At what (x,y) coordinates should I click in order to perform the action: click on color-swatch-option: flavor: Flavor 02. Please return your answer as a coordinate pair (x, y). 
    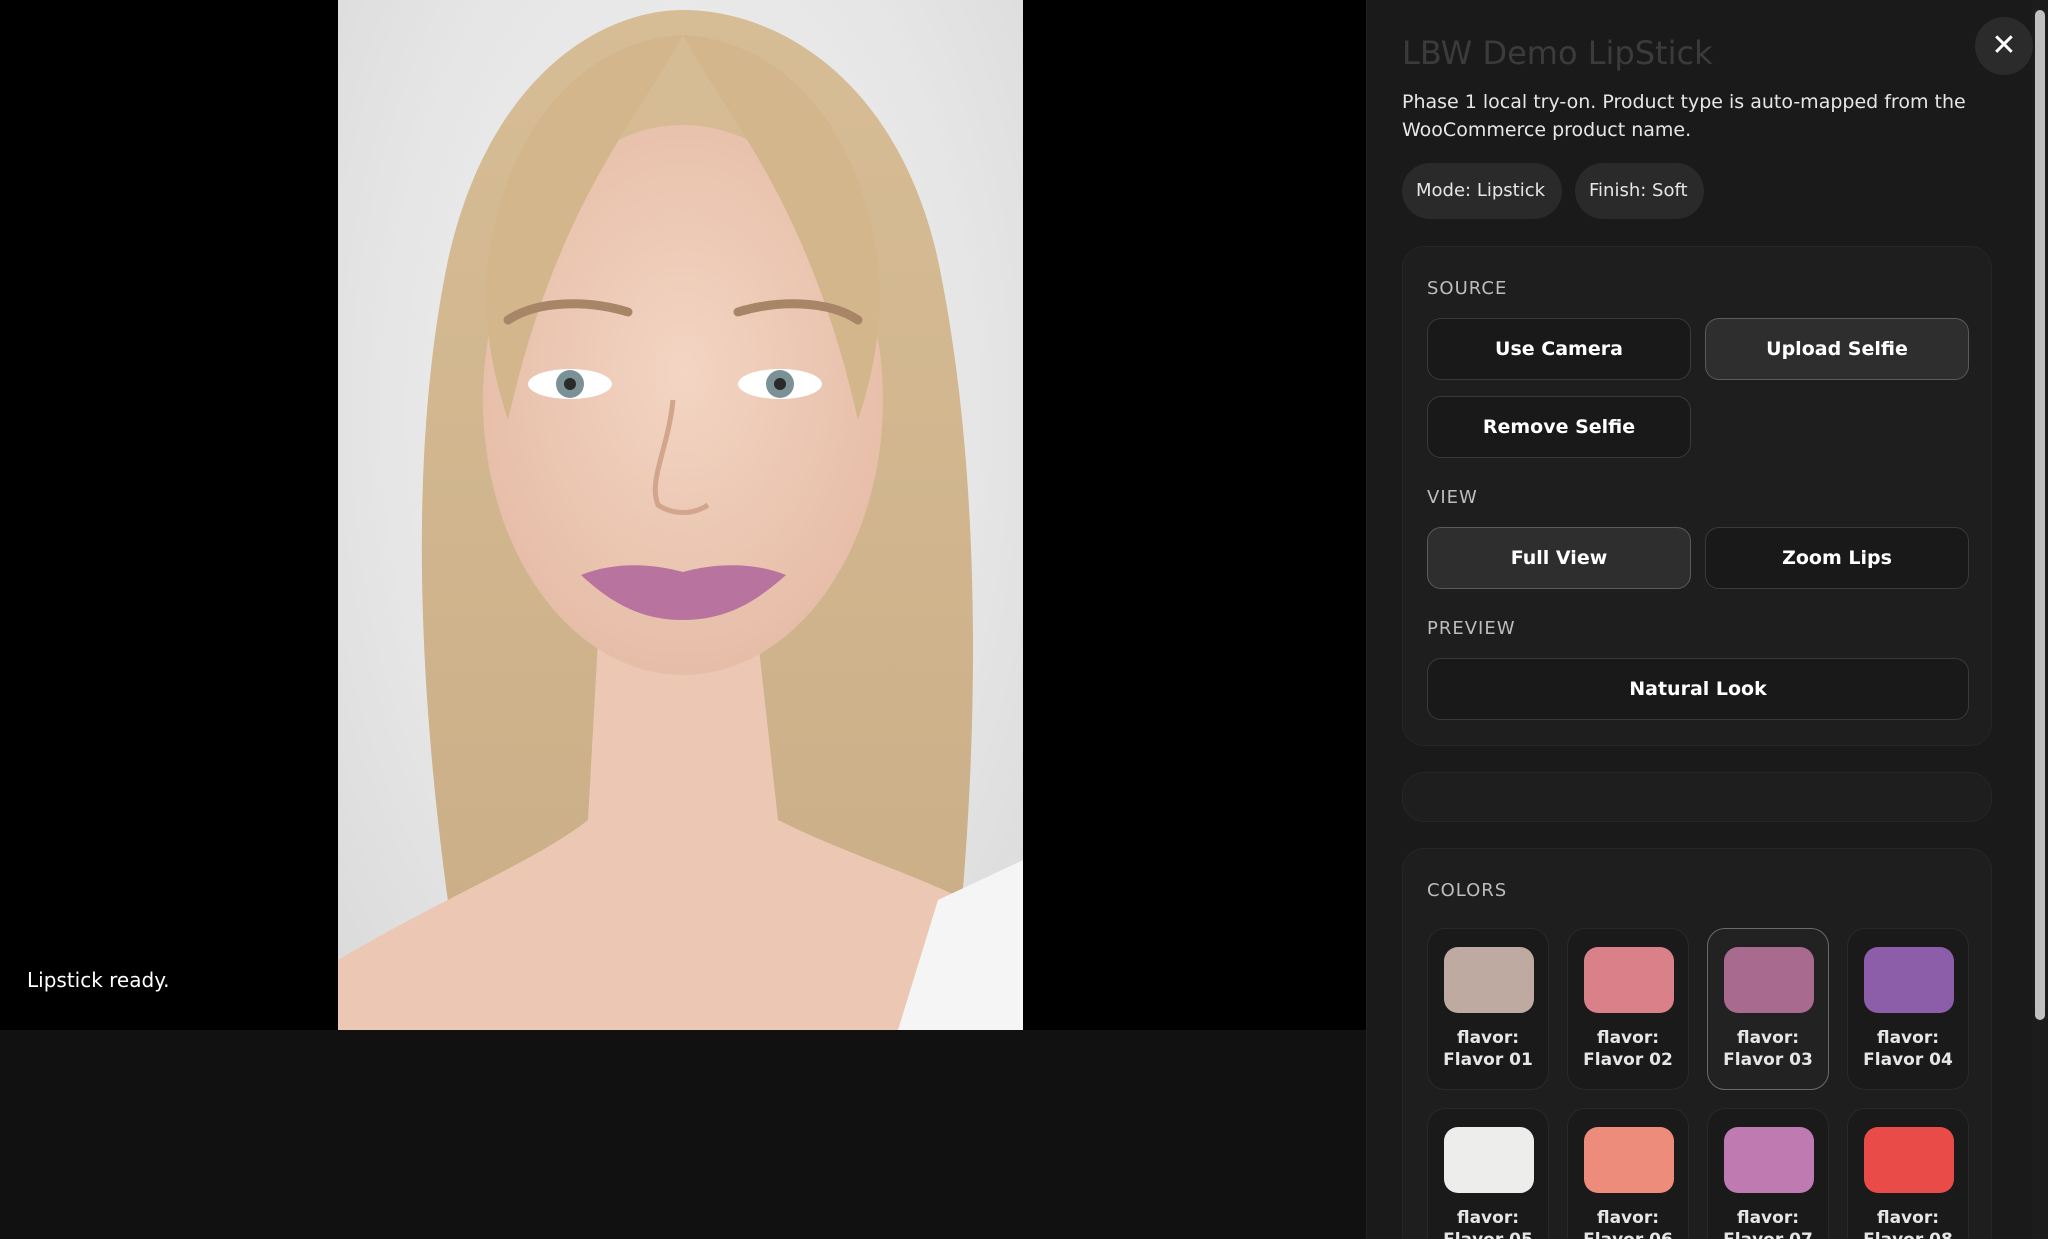
    Looking at the image, I should click on (1628, 1009).